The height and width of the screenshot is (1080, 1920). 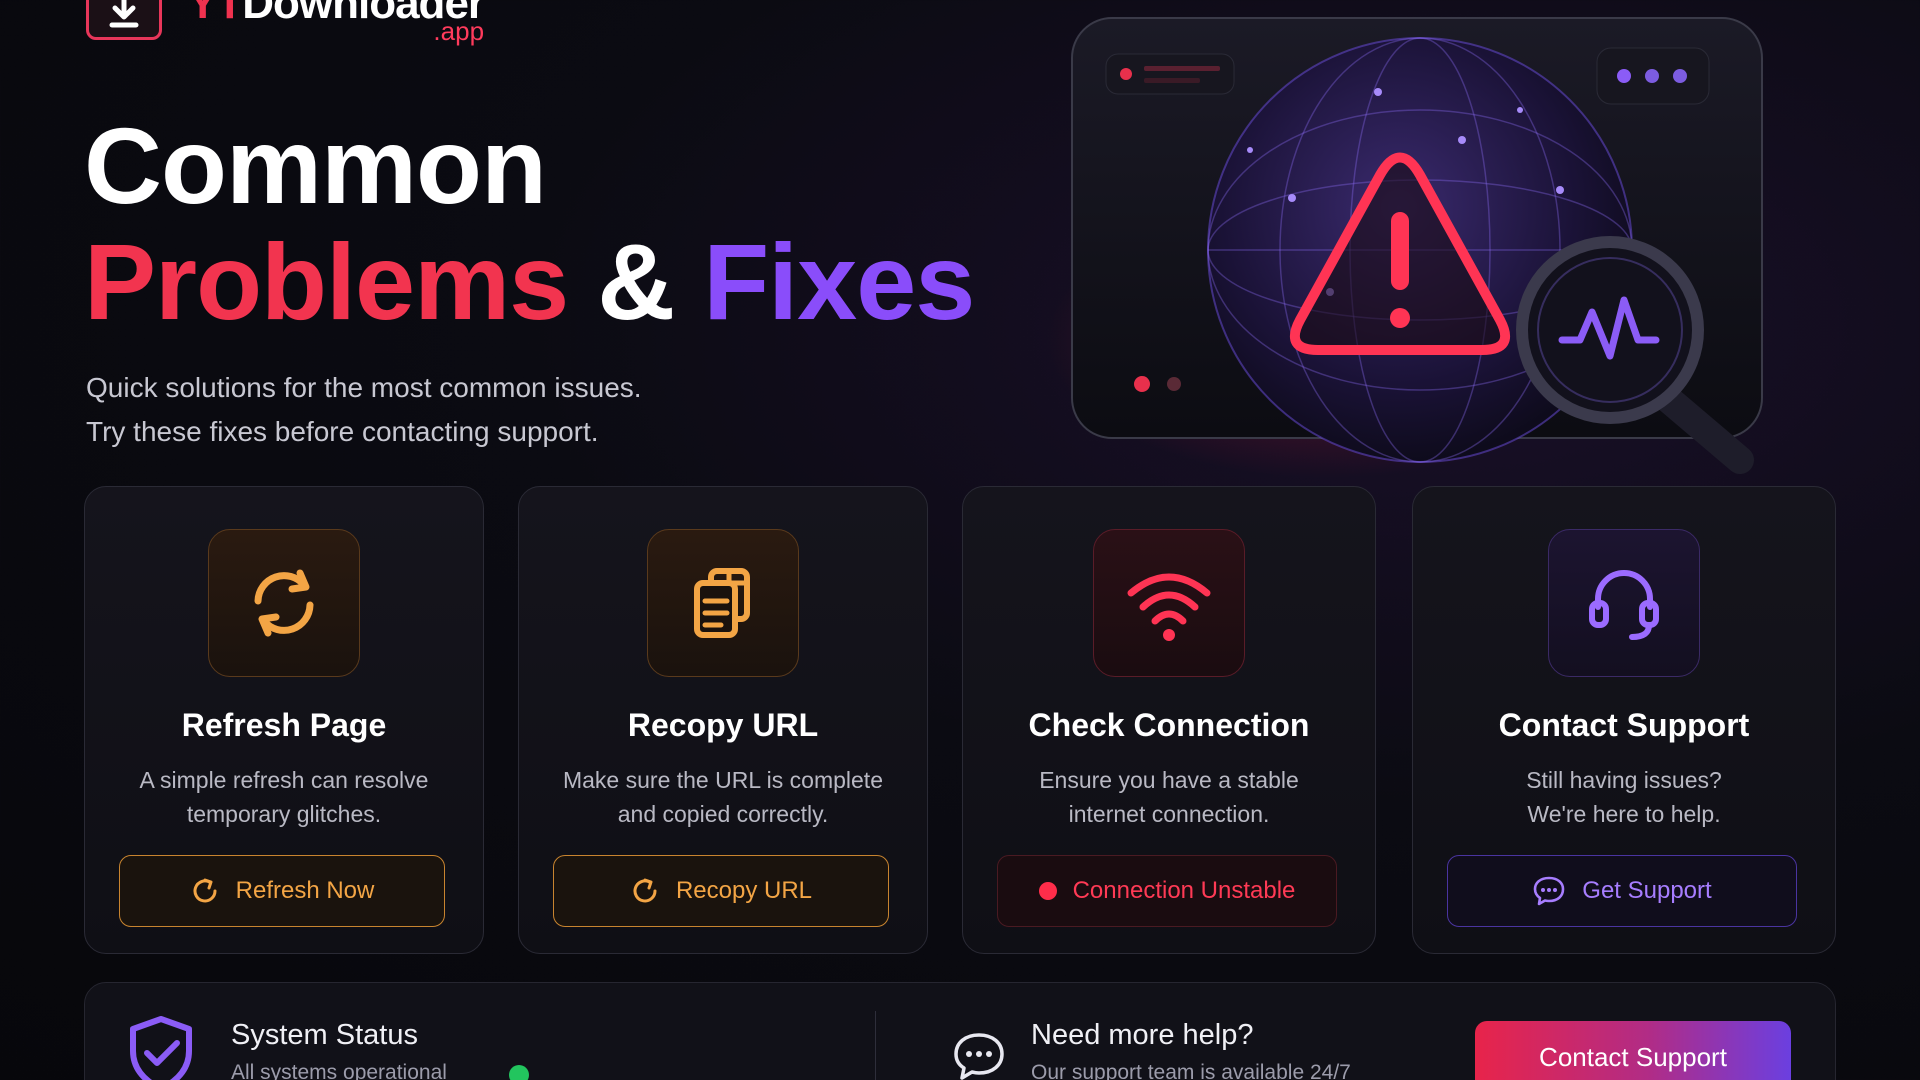 What do you see at coordinates (284, 814) in the screenshot?
I see `card-desc-line2: temporary glitches.` at bounding box center [284, 814].